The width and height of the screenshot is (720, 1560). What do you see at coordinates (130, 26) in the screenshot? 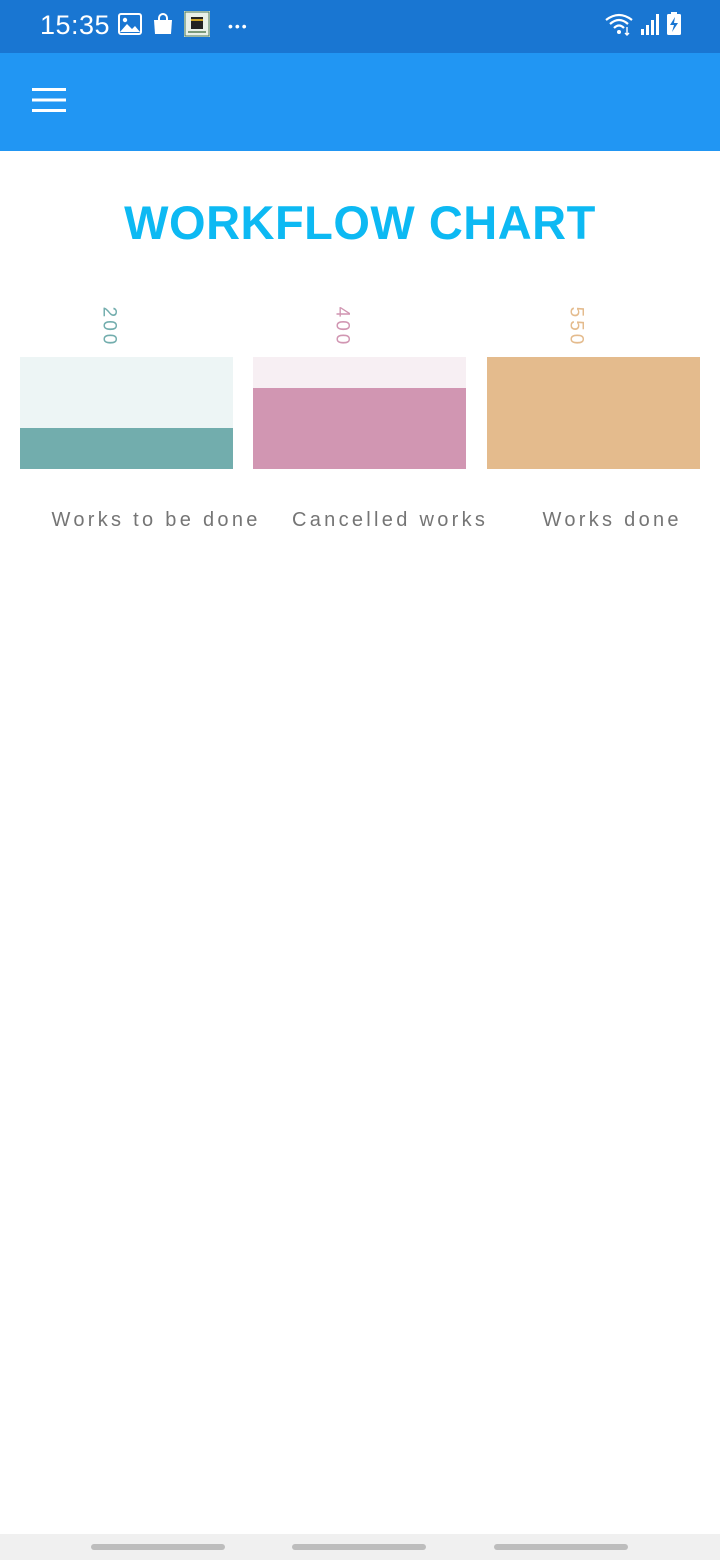
I see `image-icon` at bounding box center [130, 26].